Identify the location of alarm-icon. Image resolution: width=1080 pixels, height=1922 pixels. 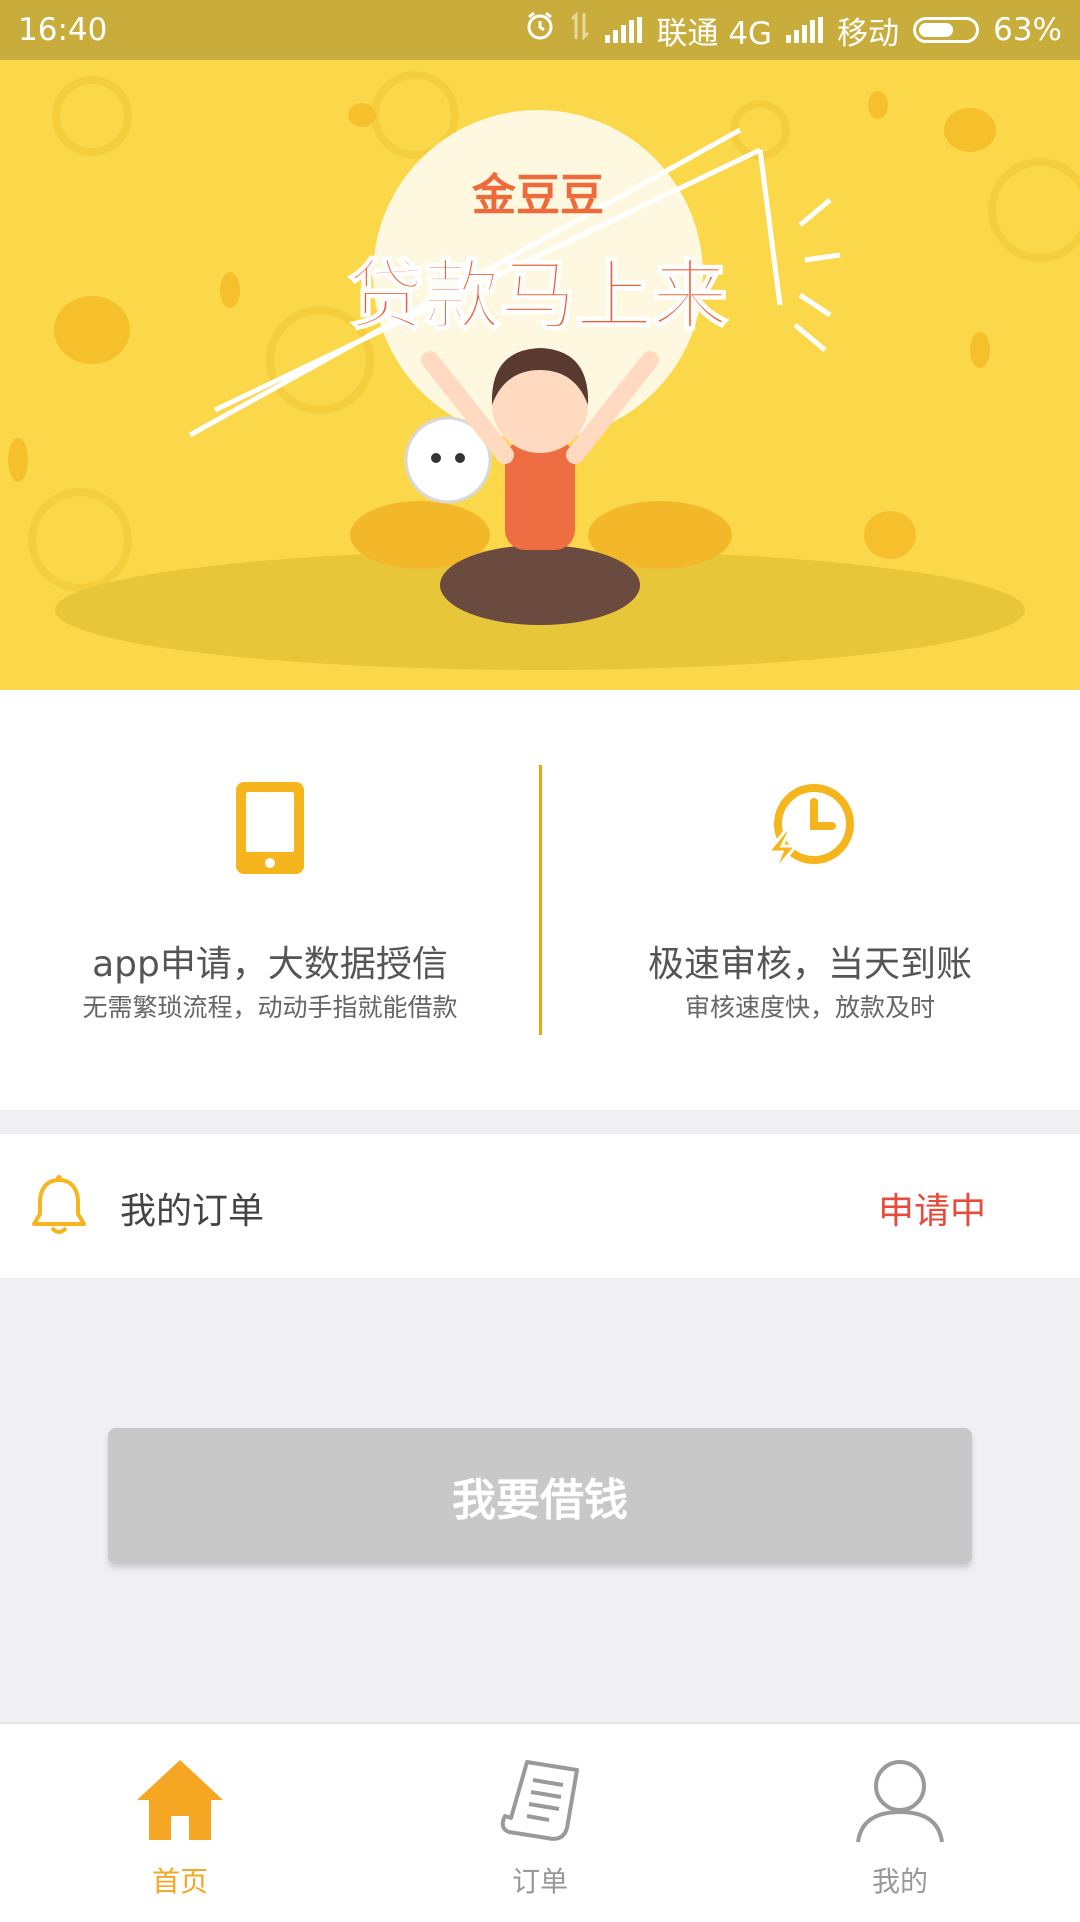
(540, 30).